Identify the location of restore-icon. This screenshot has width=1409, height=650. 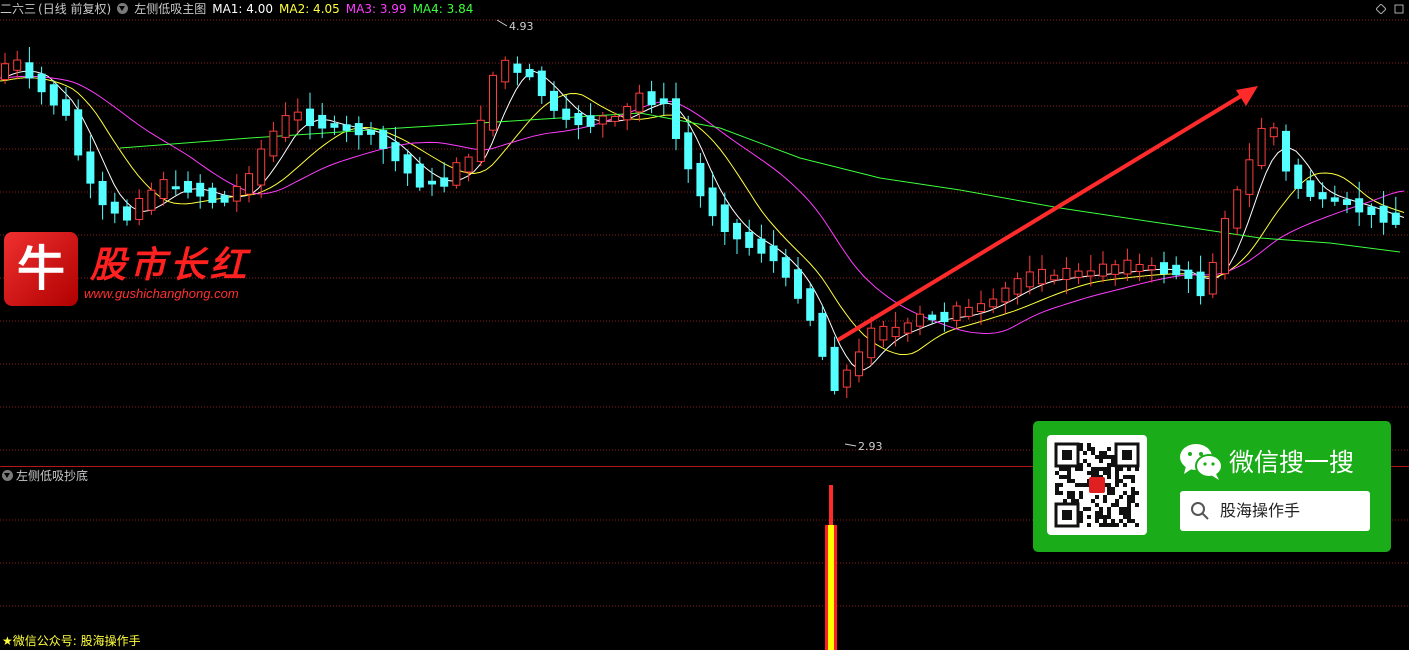
(1399, 9).